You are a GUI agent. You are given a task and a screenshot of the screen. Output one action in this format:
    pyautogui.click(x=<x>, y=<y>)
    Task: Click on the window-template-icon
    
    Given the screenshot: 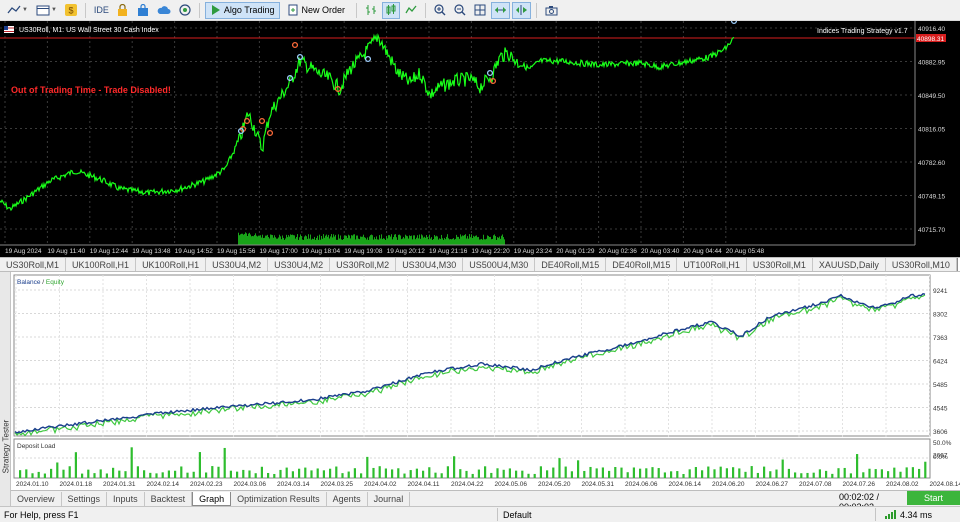 What is the action you would take?
    pyautogui.click(x=43, y=10)
    